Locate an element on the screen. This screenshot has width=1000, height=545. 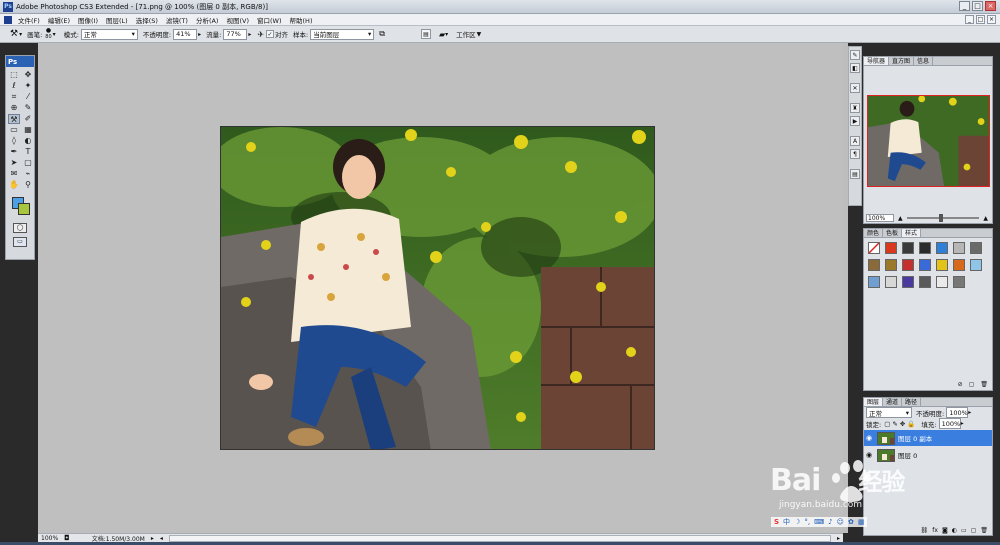
tab-channels: 通道 is located at coordinates (893, 402).